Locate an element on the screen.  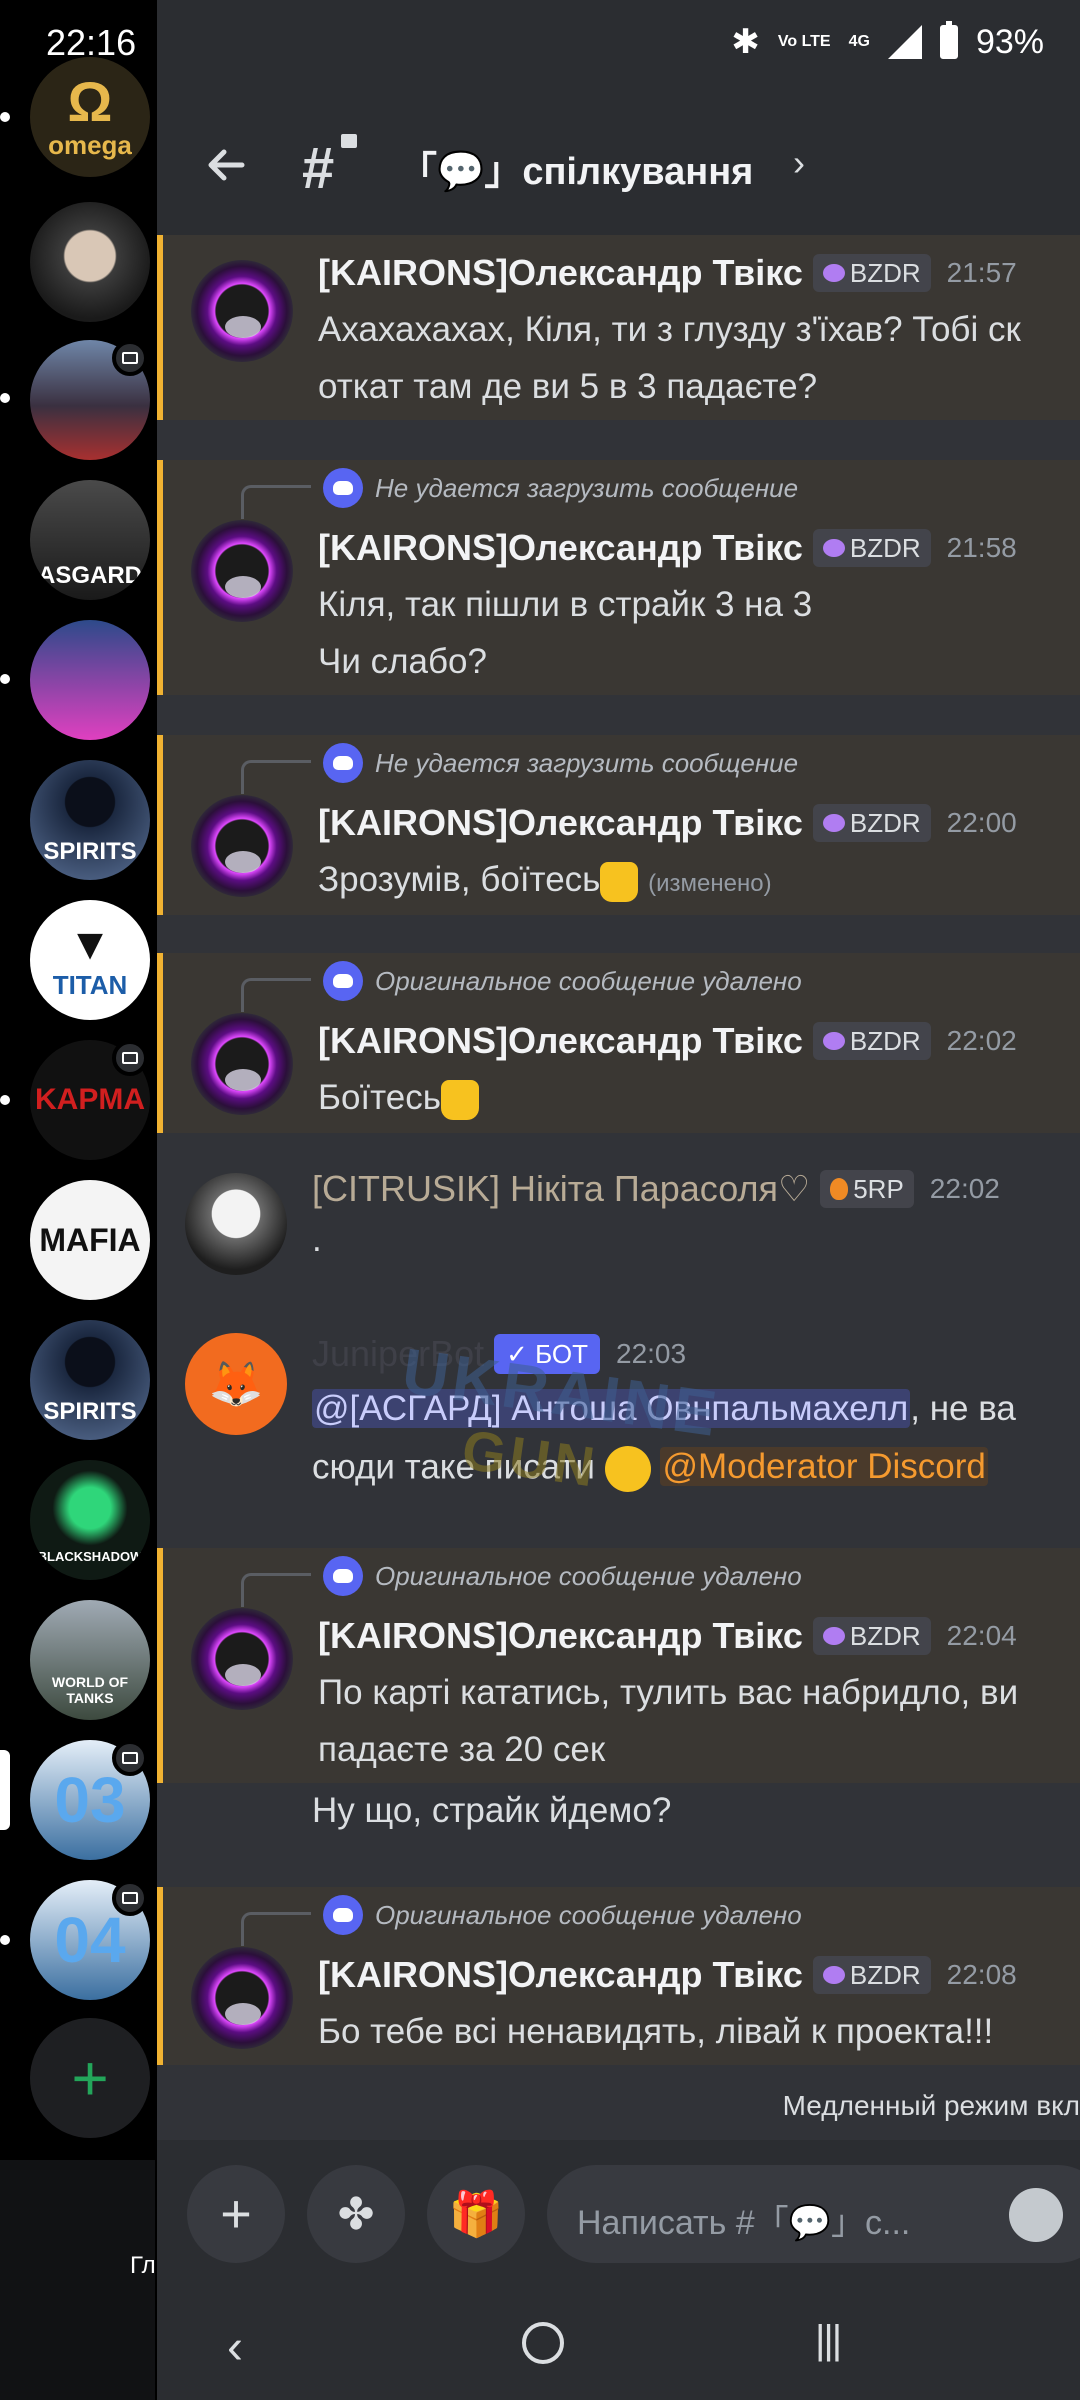
apps-button: ✤ is located at coordinates (356, 2214).